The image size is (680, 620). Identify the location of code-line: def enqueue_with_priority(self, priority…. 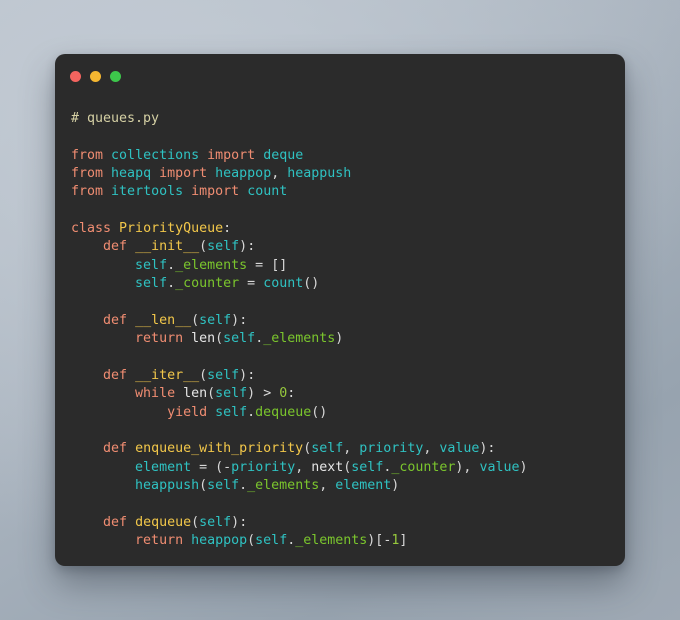
(299, 449).